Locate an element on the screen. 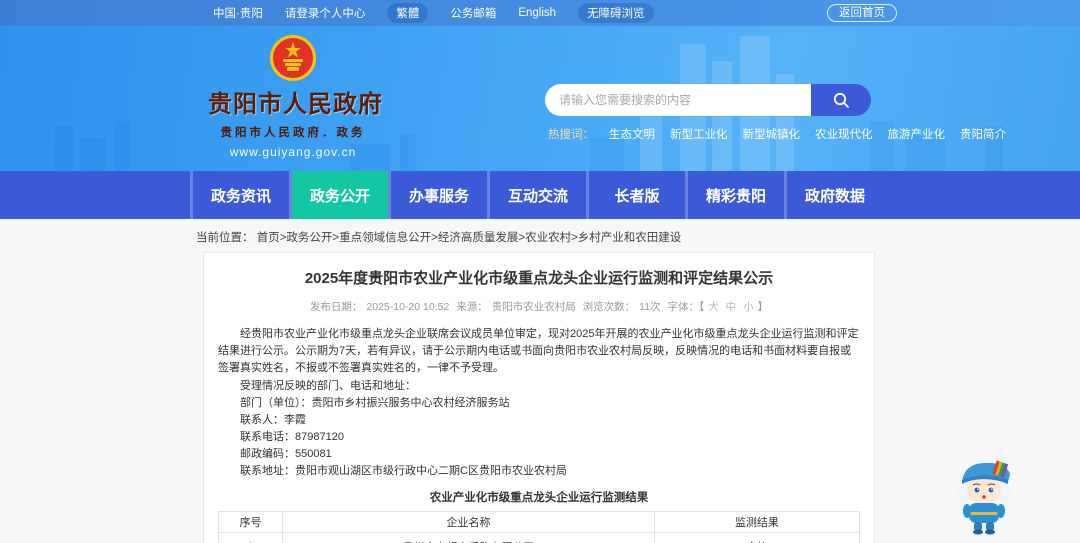 This screenshot has width=1080, height=543. search-input is located at coordinates (678, 100).